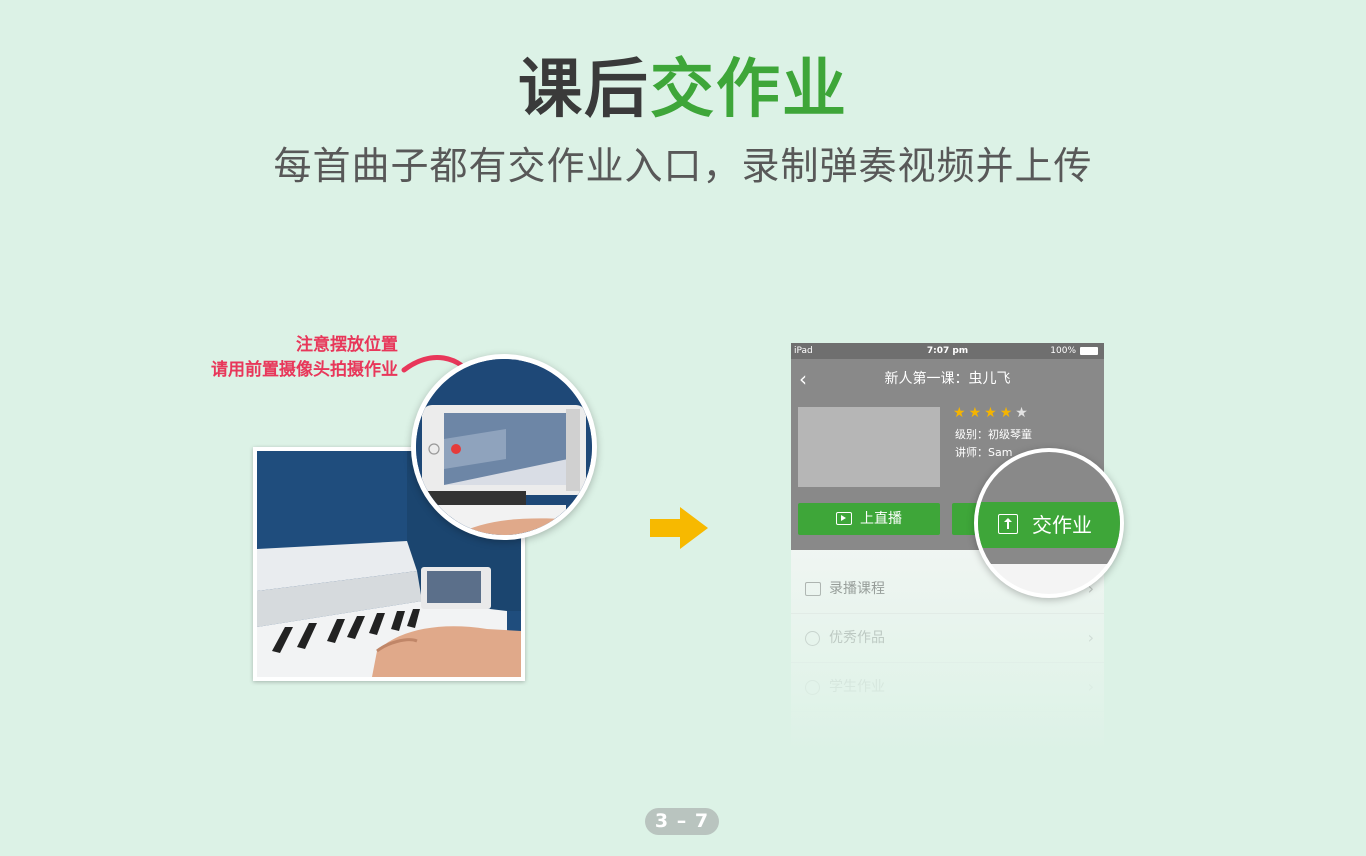  I want to click on upload-icon, so click(1008, 524).